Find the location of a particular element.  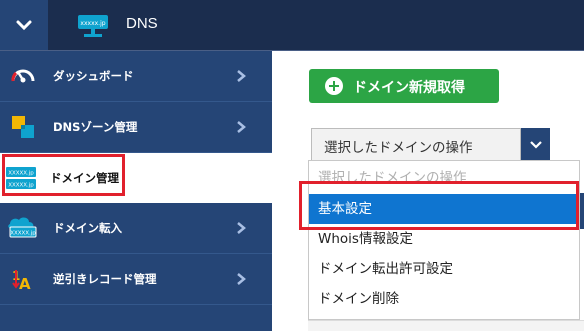

domain-transfer-icon: XXXXX.jp is located at coordinates (22, 228).